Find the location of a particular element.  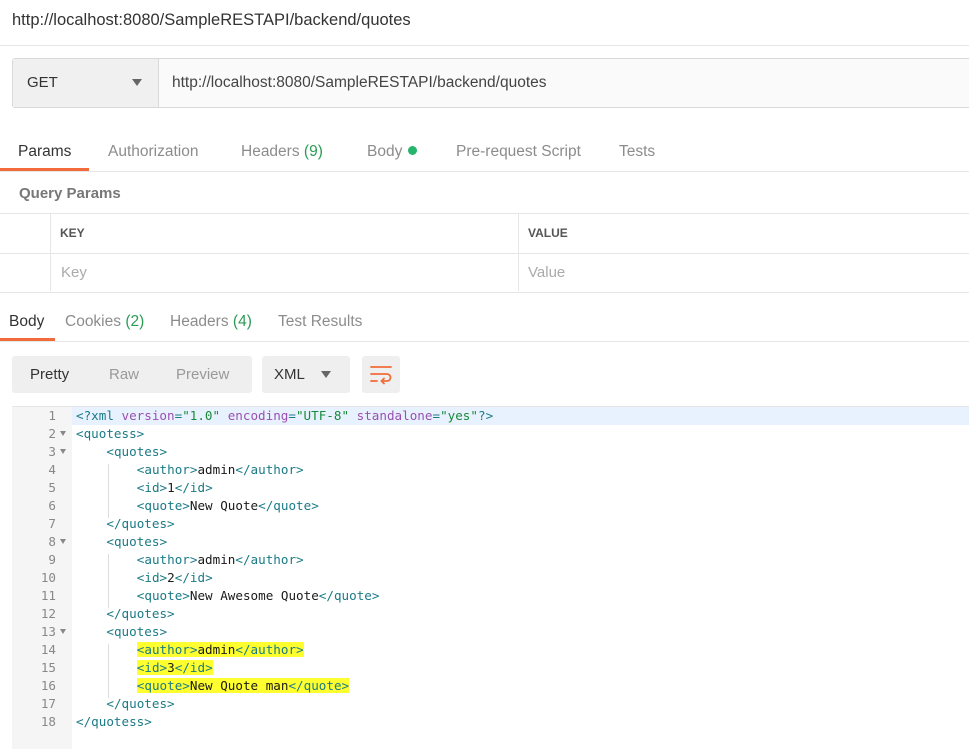

tab-tests: Tests is located at coordinates (637, 152).